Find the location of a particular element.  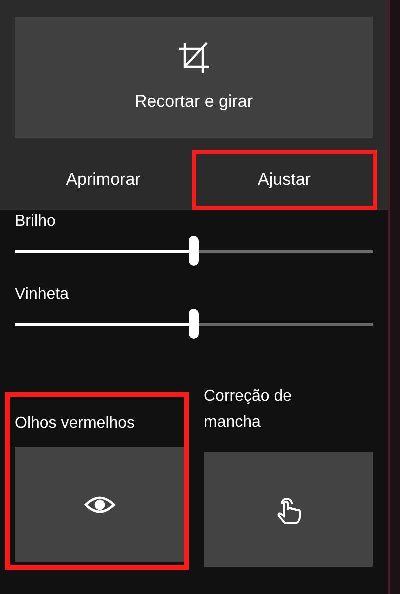

tool-label: Olhos vermelhos is located at coordinates (75, 424).